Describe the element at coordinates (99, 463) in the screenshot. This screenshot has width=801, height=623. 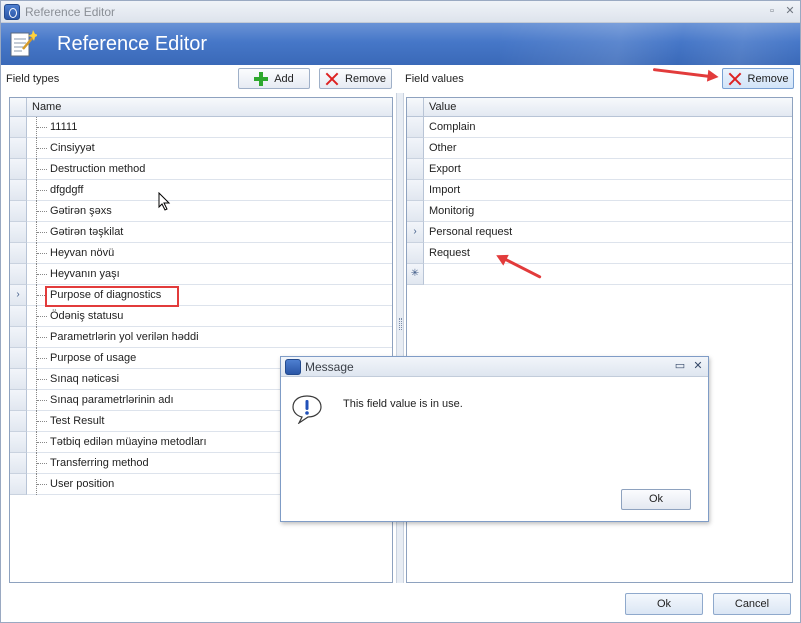
I see `cell-text: Transferring method` at that location.